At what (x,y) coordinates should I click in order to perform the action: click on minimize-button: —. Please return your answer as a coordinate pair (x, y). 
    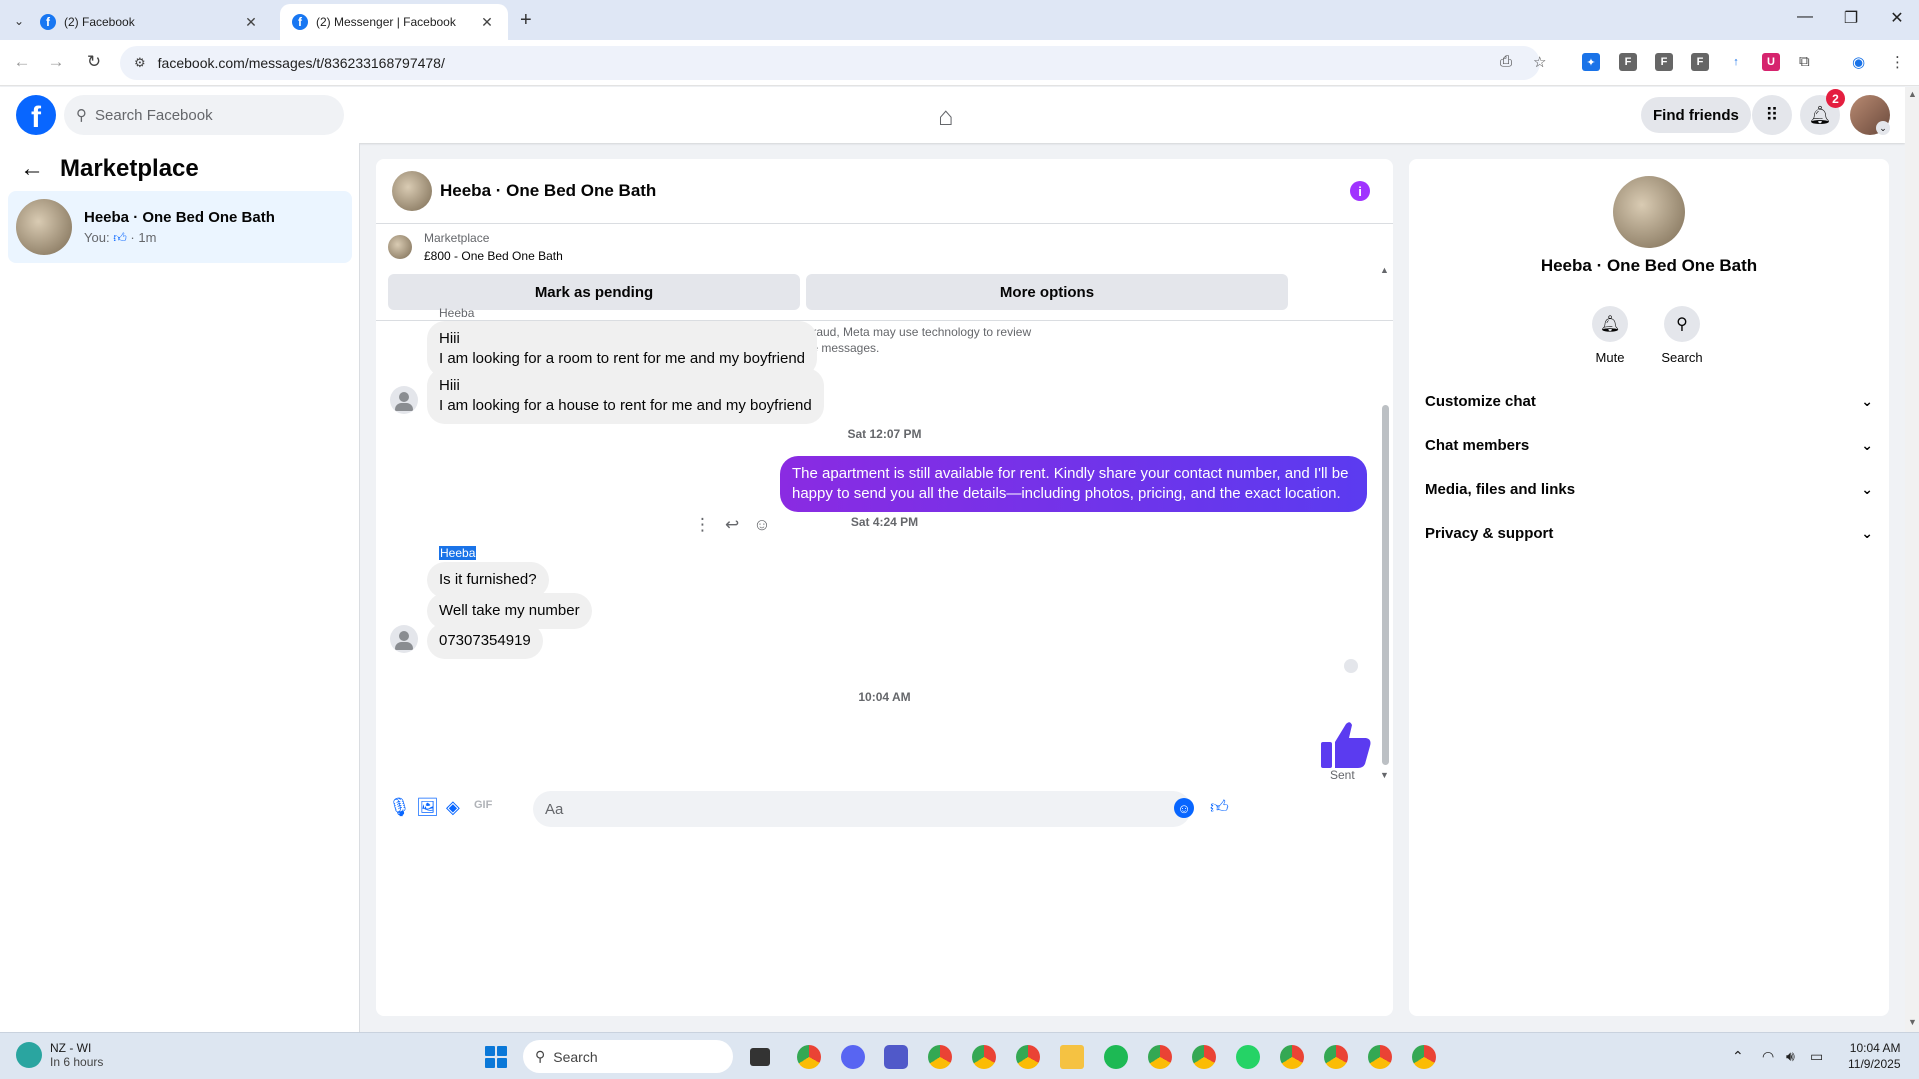
    Looking at the image, I should click on (1805, 17).